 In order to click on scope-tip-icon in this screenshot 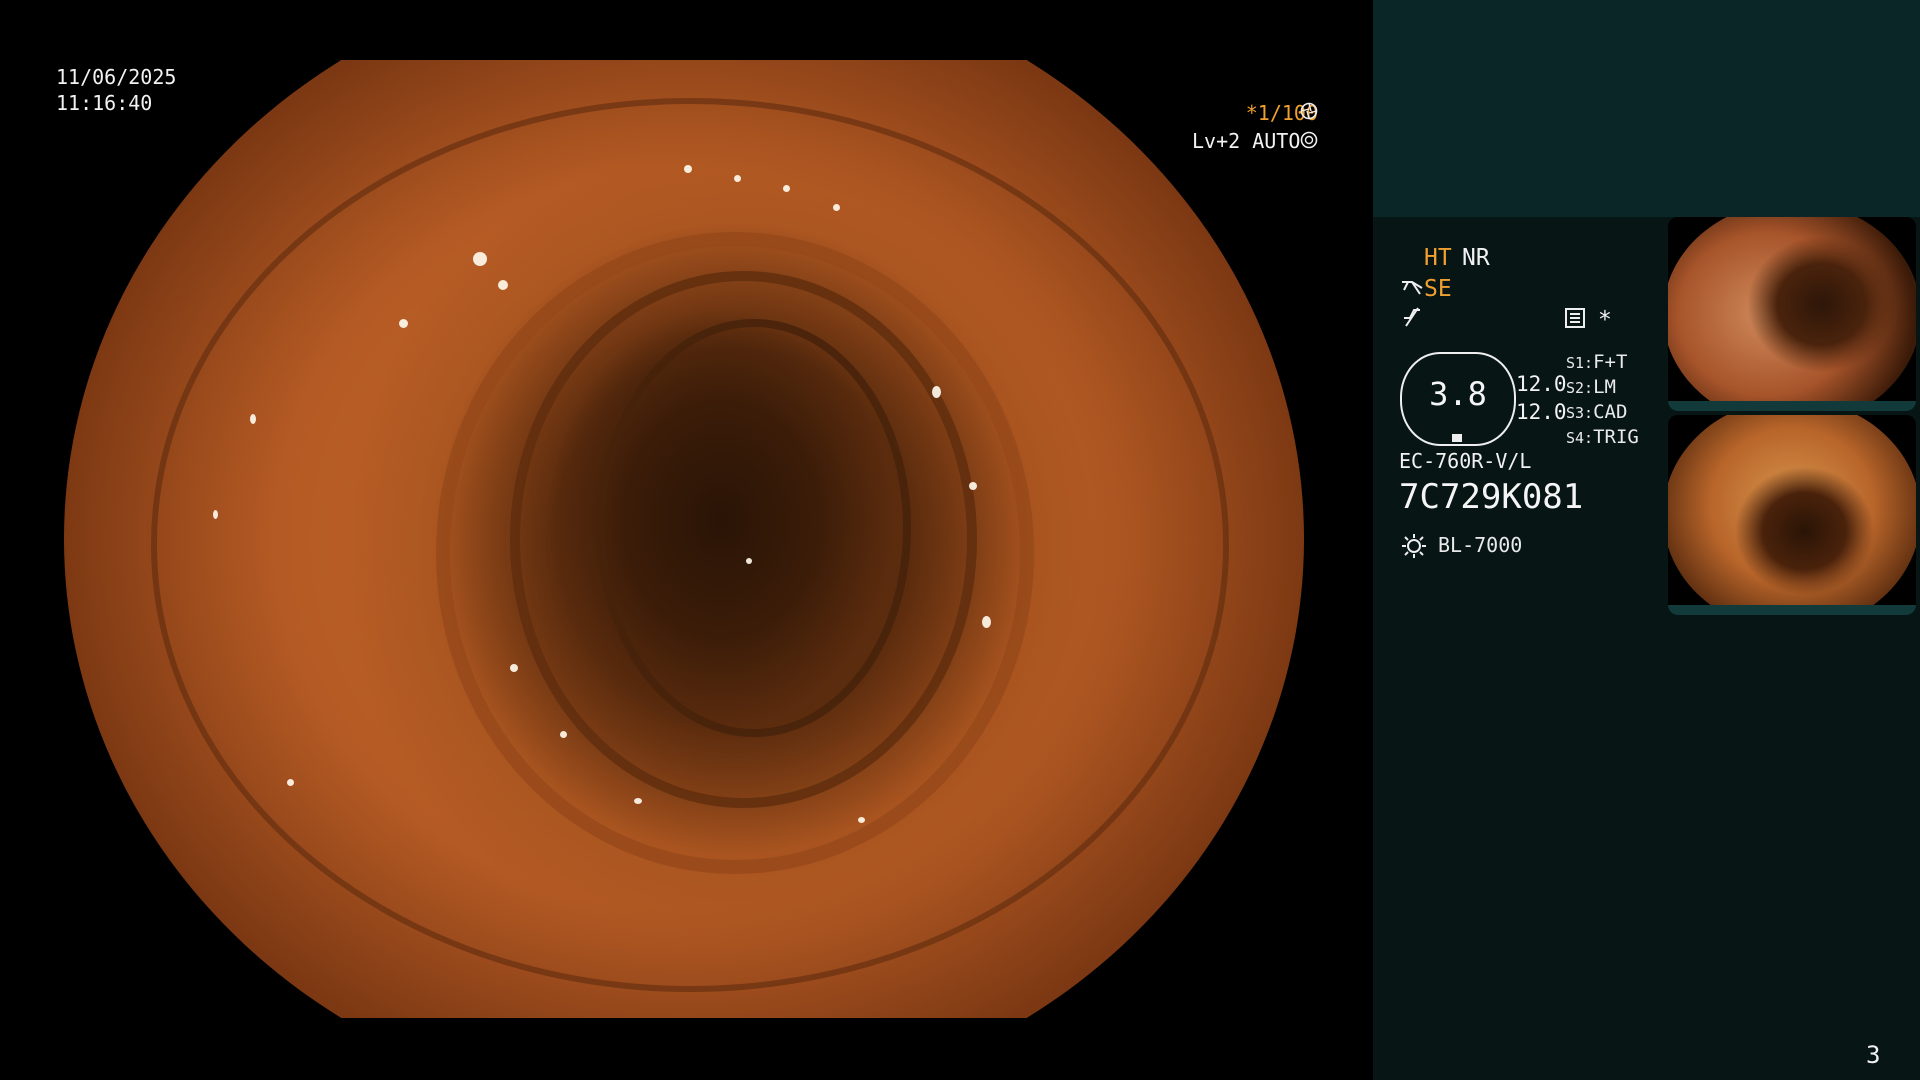, I will do `click(1412, 288)`.